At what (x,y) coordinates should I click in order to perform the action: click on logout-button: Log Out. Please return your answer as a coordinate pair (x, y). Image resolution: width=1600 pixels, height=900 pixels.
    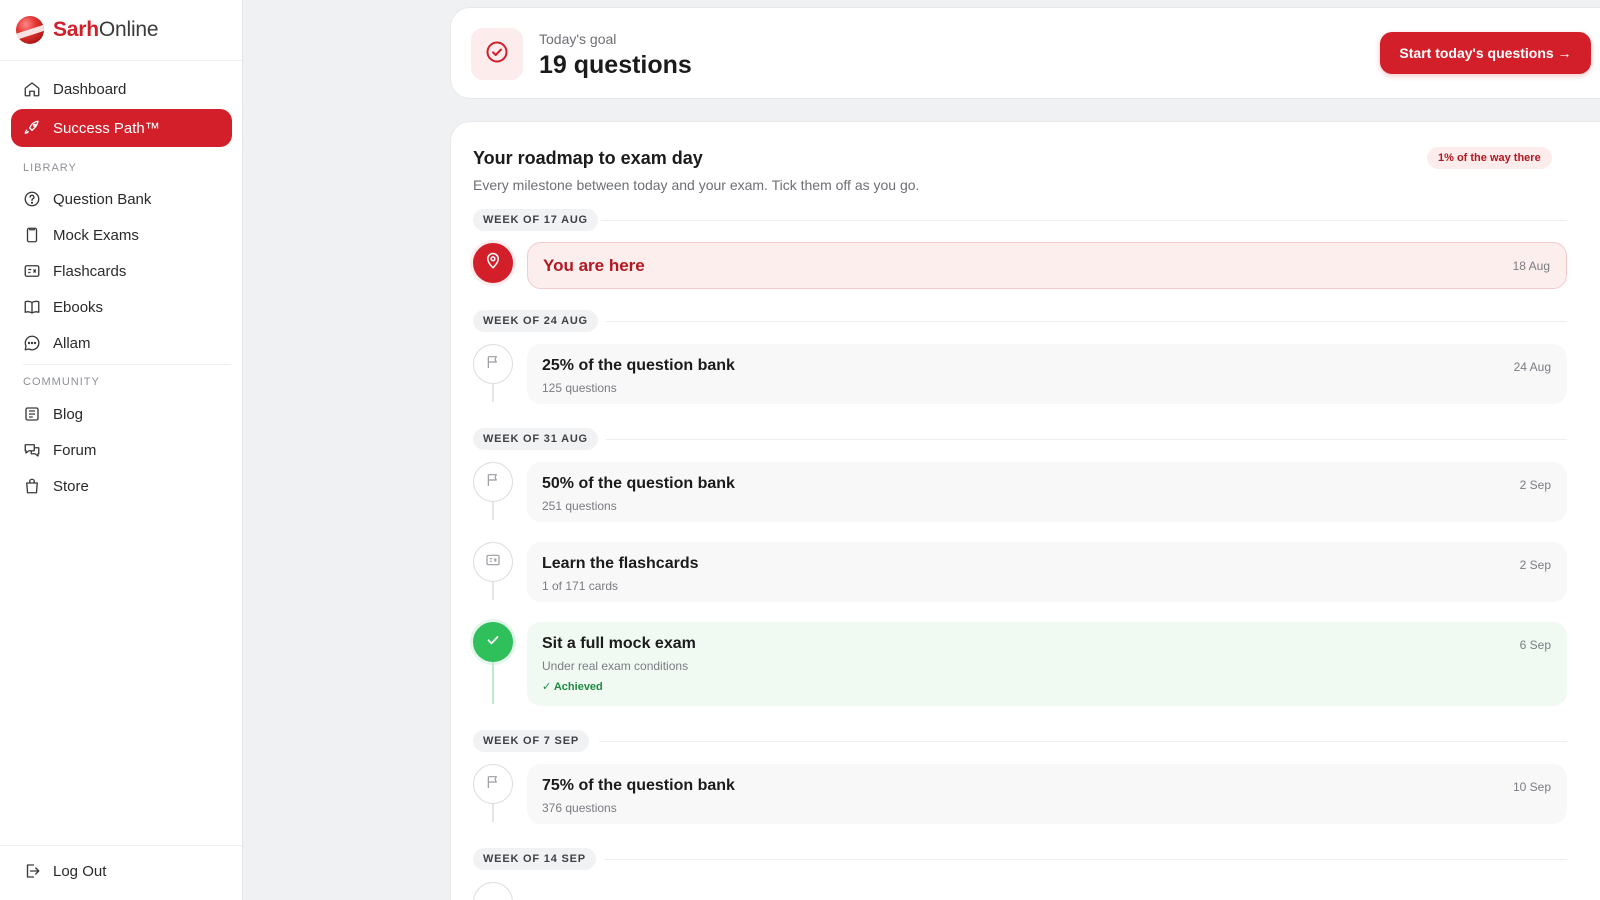
    Looking at the image, I should click on (121, 871).